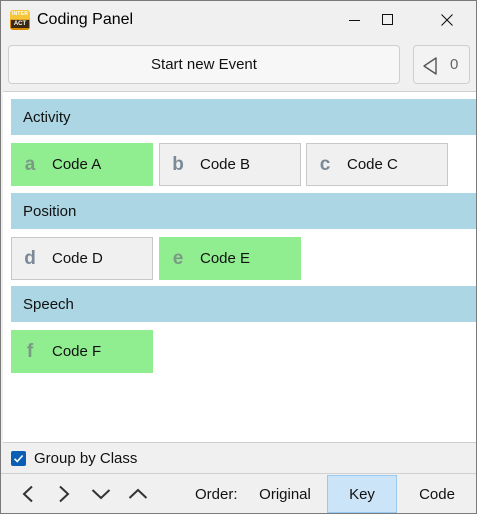 The width and height of the screenshot is (477, 514). I want to click on code-button-a: a Code A, so click(82, 164).